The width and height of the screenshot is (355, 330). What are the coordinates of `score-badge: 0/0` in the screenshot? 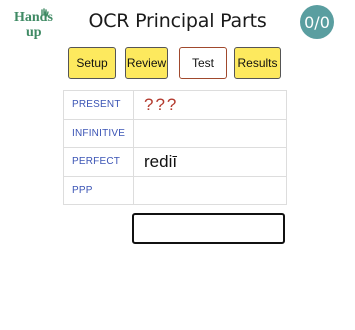 It's located at (317, 22).